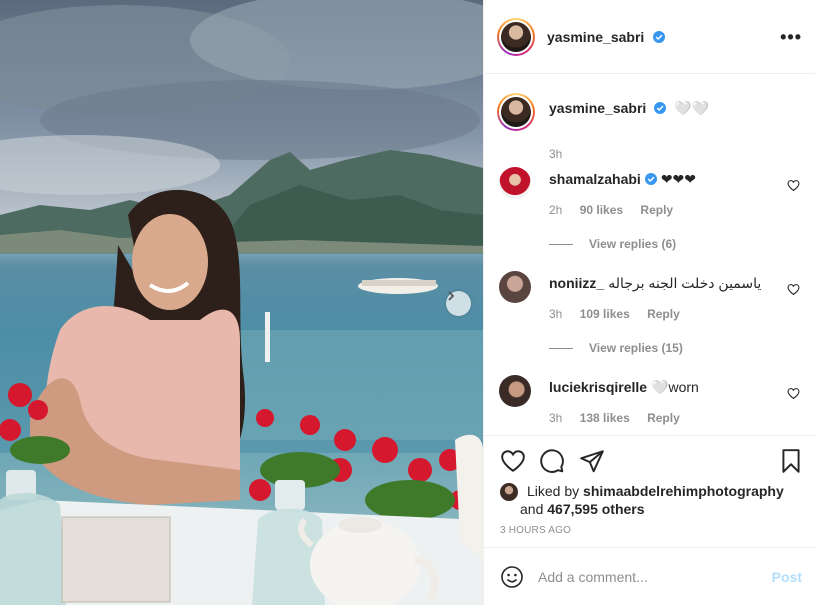 The image size is (815, 605). Describe the element at coordinates (678, 179) in the screenshot. I see `comment-text: ❤❤❤` at that location.